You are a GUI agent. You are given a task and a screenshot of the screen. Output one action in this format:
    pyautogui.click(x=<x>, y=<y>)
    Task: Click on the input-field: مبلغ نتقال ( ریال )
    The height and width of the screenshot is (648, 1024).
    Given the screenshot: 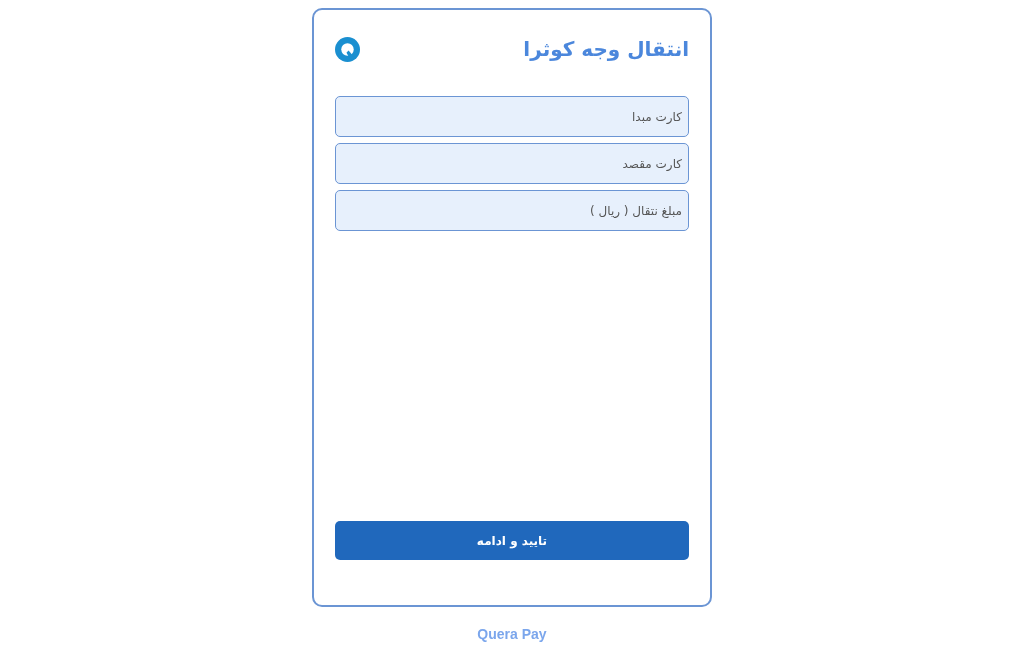 What is the action you would take?
    pyautogui.click(x=512, y=210)
    